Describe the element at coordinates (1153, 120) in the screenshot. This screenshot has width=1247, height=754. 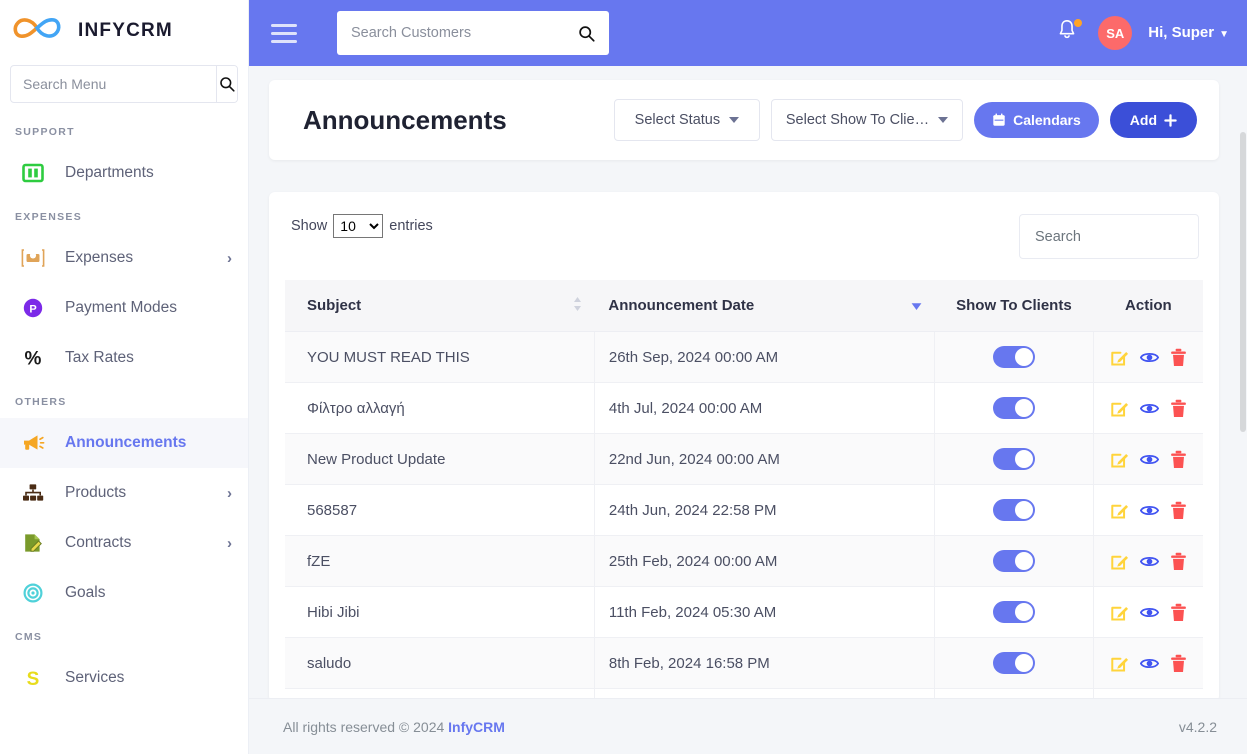
I see `add-button: Add` at that location.